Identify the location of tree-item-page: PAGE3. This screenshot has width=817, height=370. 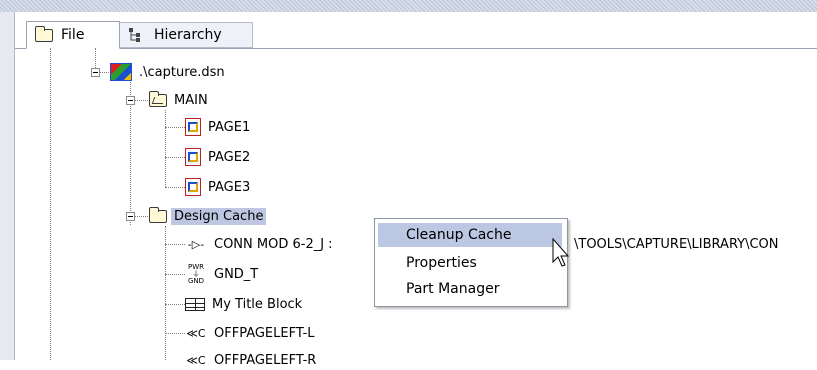
(219, 187).